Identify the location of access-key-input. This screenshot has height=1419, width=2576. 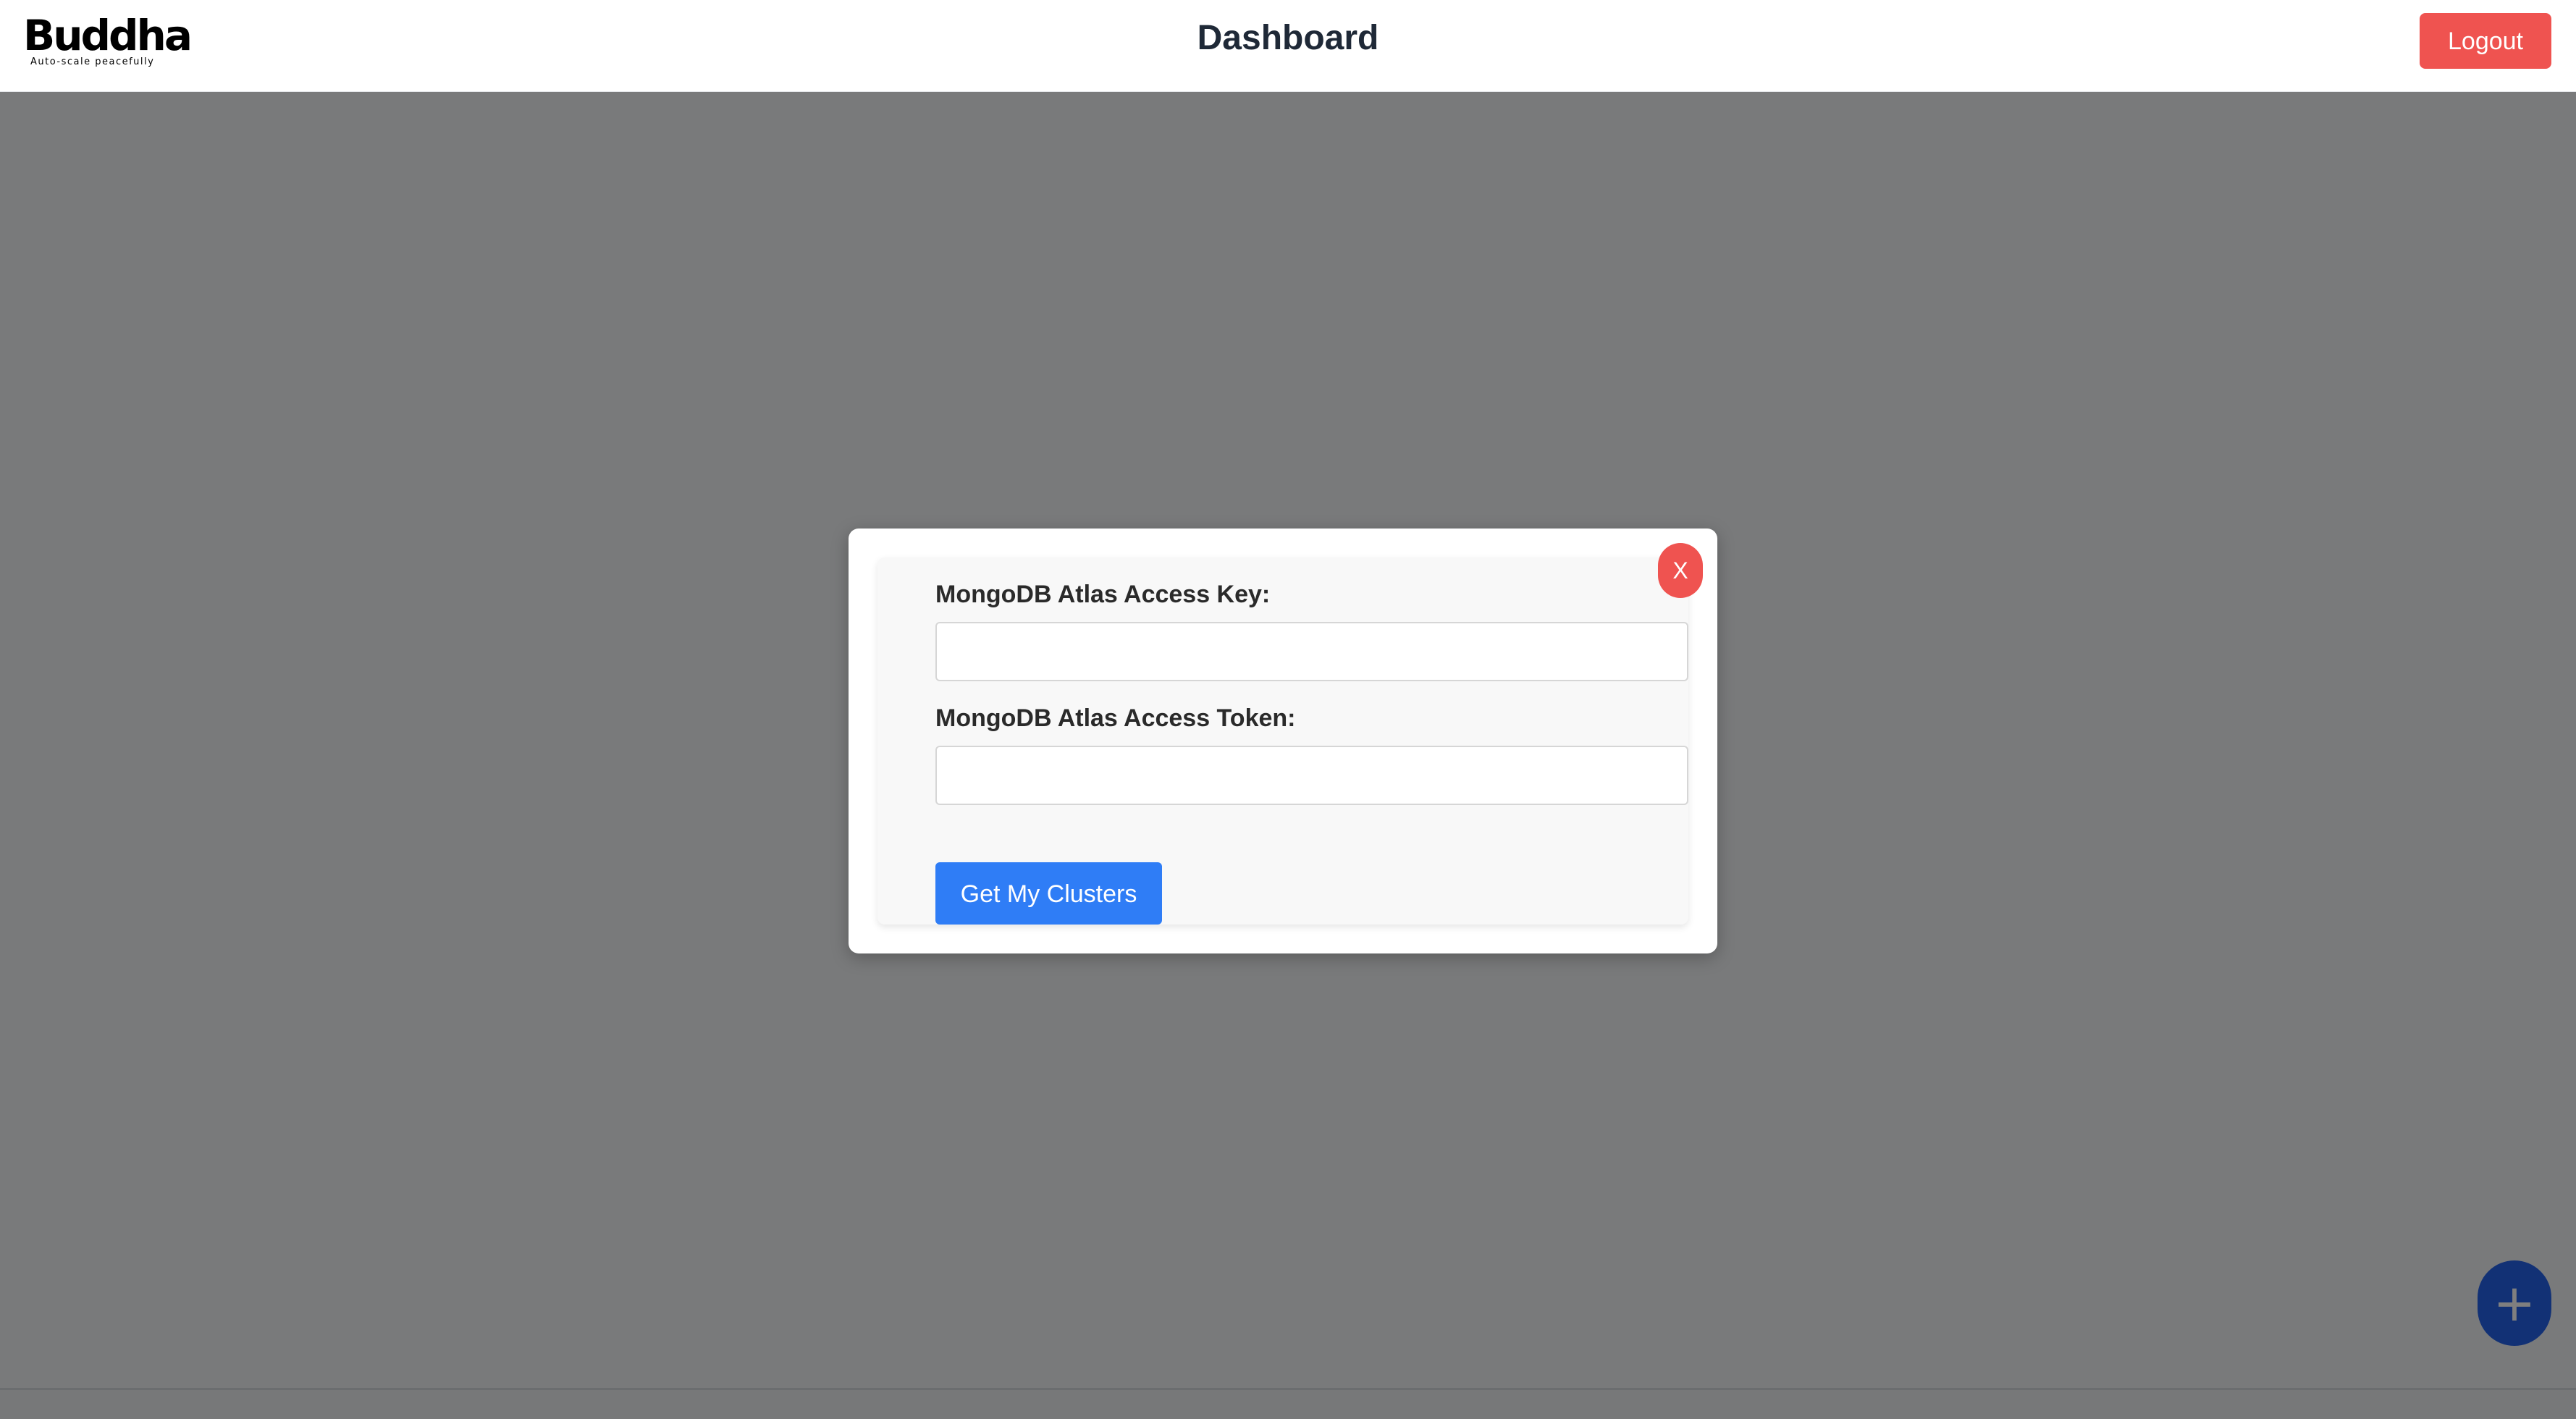
(1311, 651).